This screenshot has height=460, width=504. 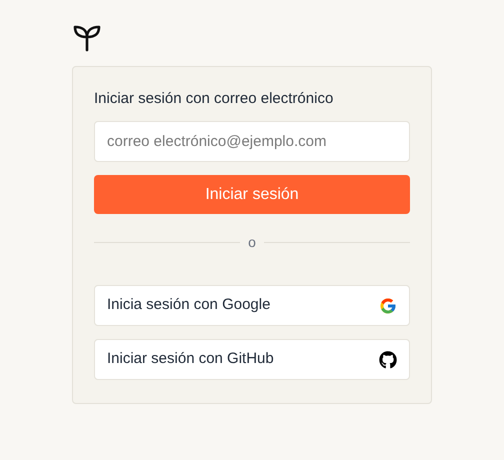 What do you see at coordinates (214, 99) in the screenshot?
I see `form-heading: Iniciar sesión con correo electrónico` at bounding box center [214, 99].